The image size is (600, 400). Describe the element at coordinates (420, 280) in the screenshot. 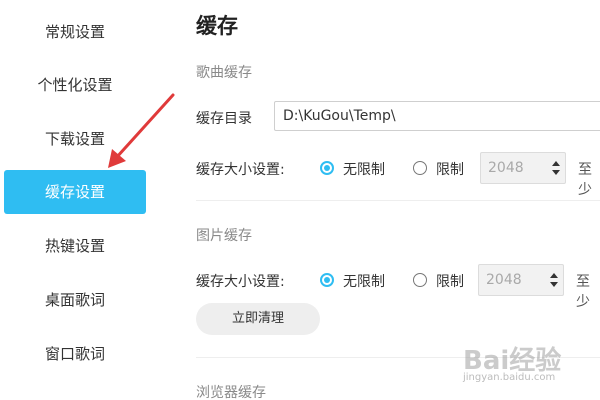

I see `image-cache-limit-radio` at that location.